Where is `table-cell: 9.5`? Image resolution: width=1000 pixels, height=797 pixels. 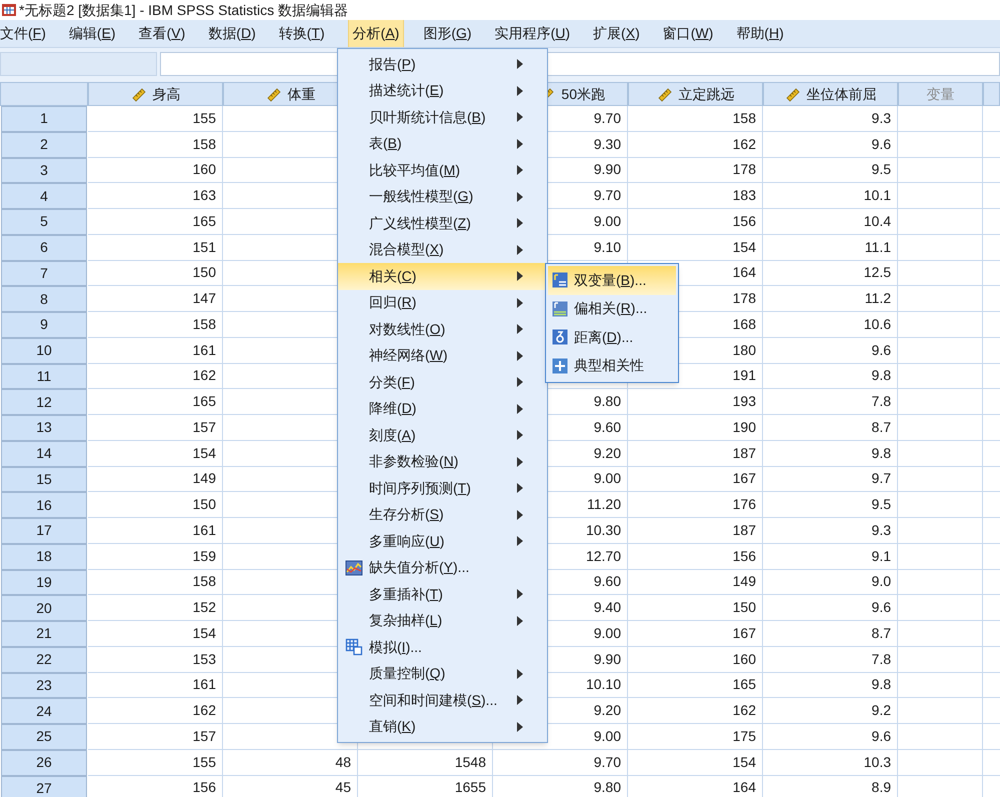
table-cell: 9.5 is located at coordinates (830, 171).